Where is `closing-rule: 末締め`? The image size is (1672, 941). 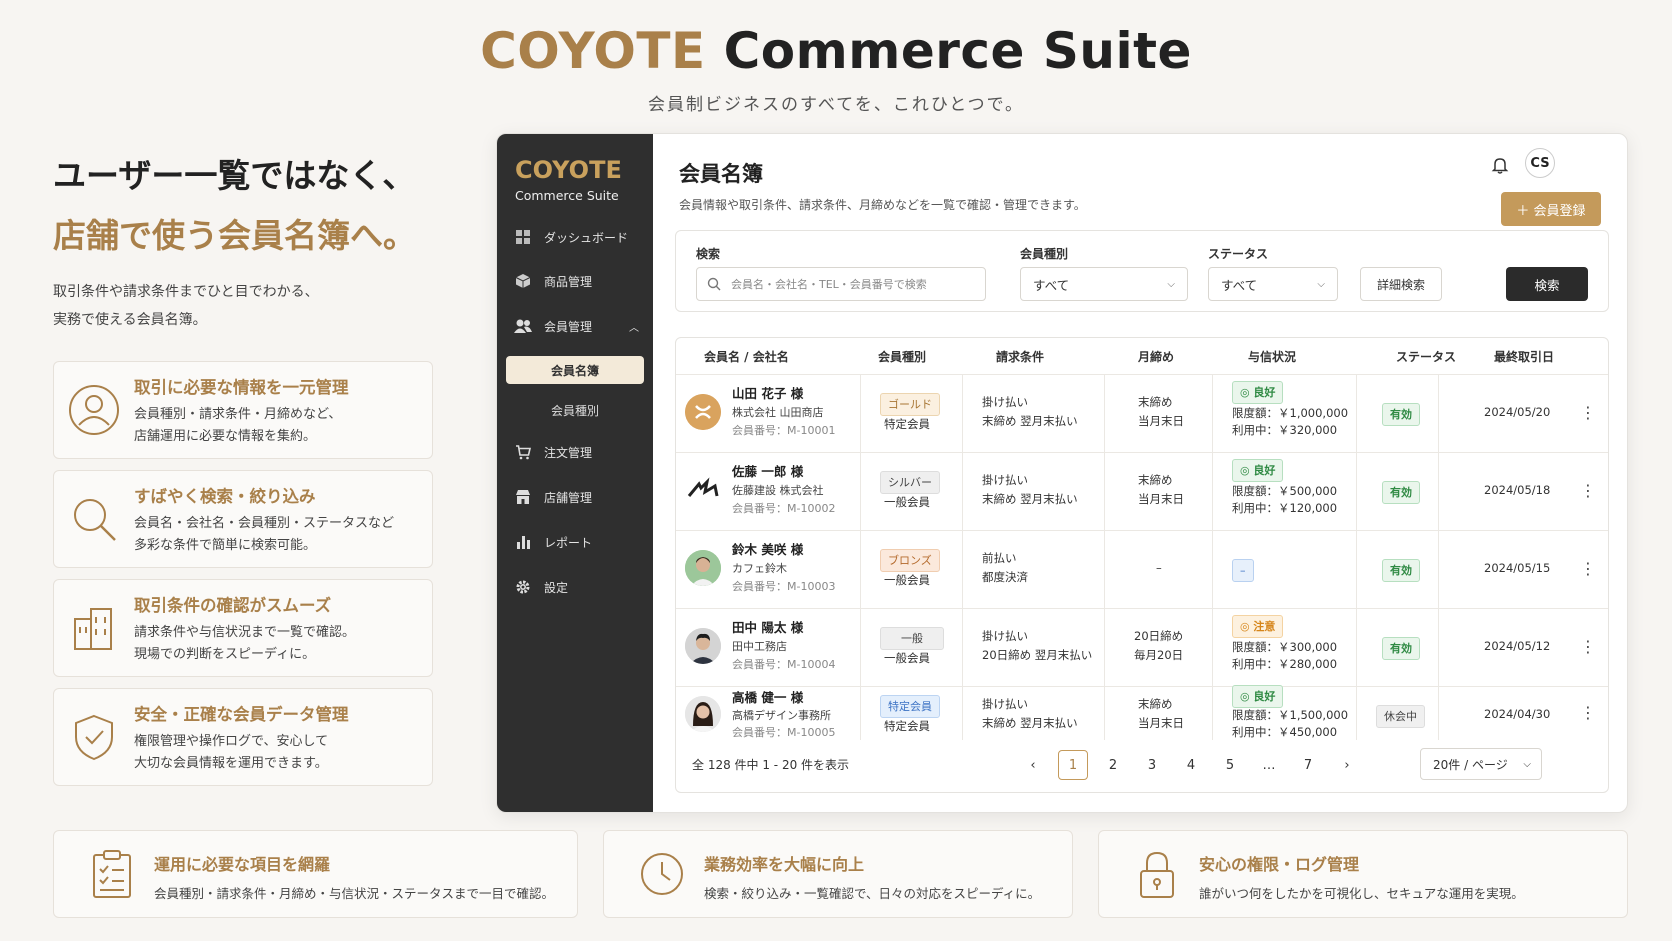 closing-rule: 末締め is located at coordinates (1155, 480).